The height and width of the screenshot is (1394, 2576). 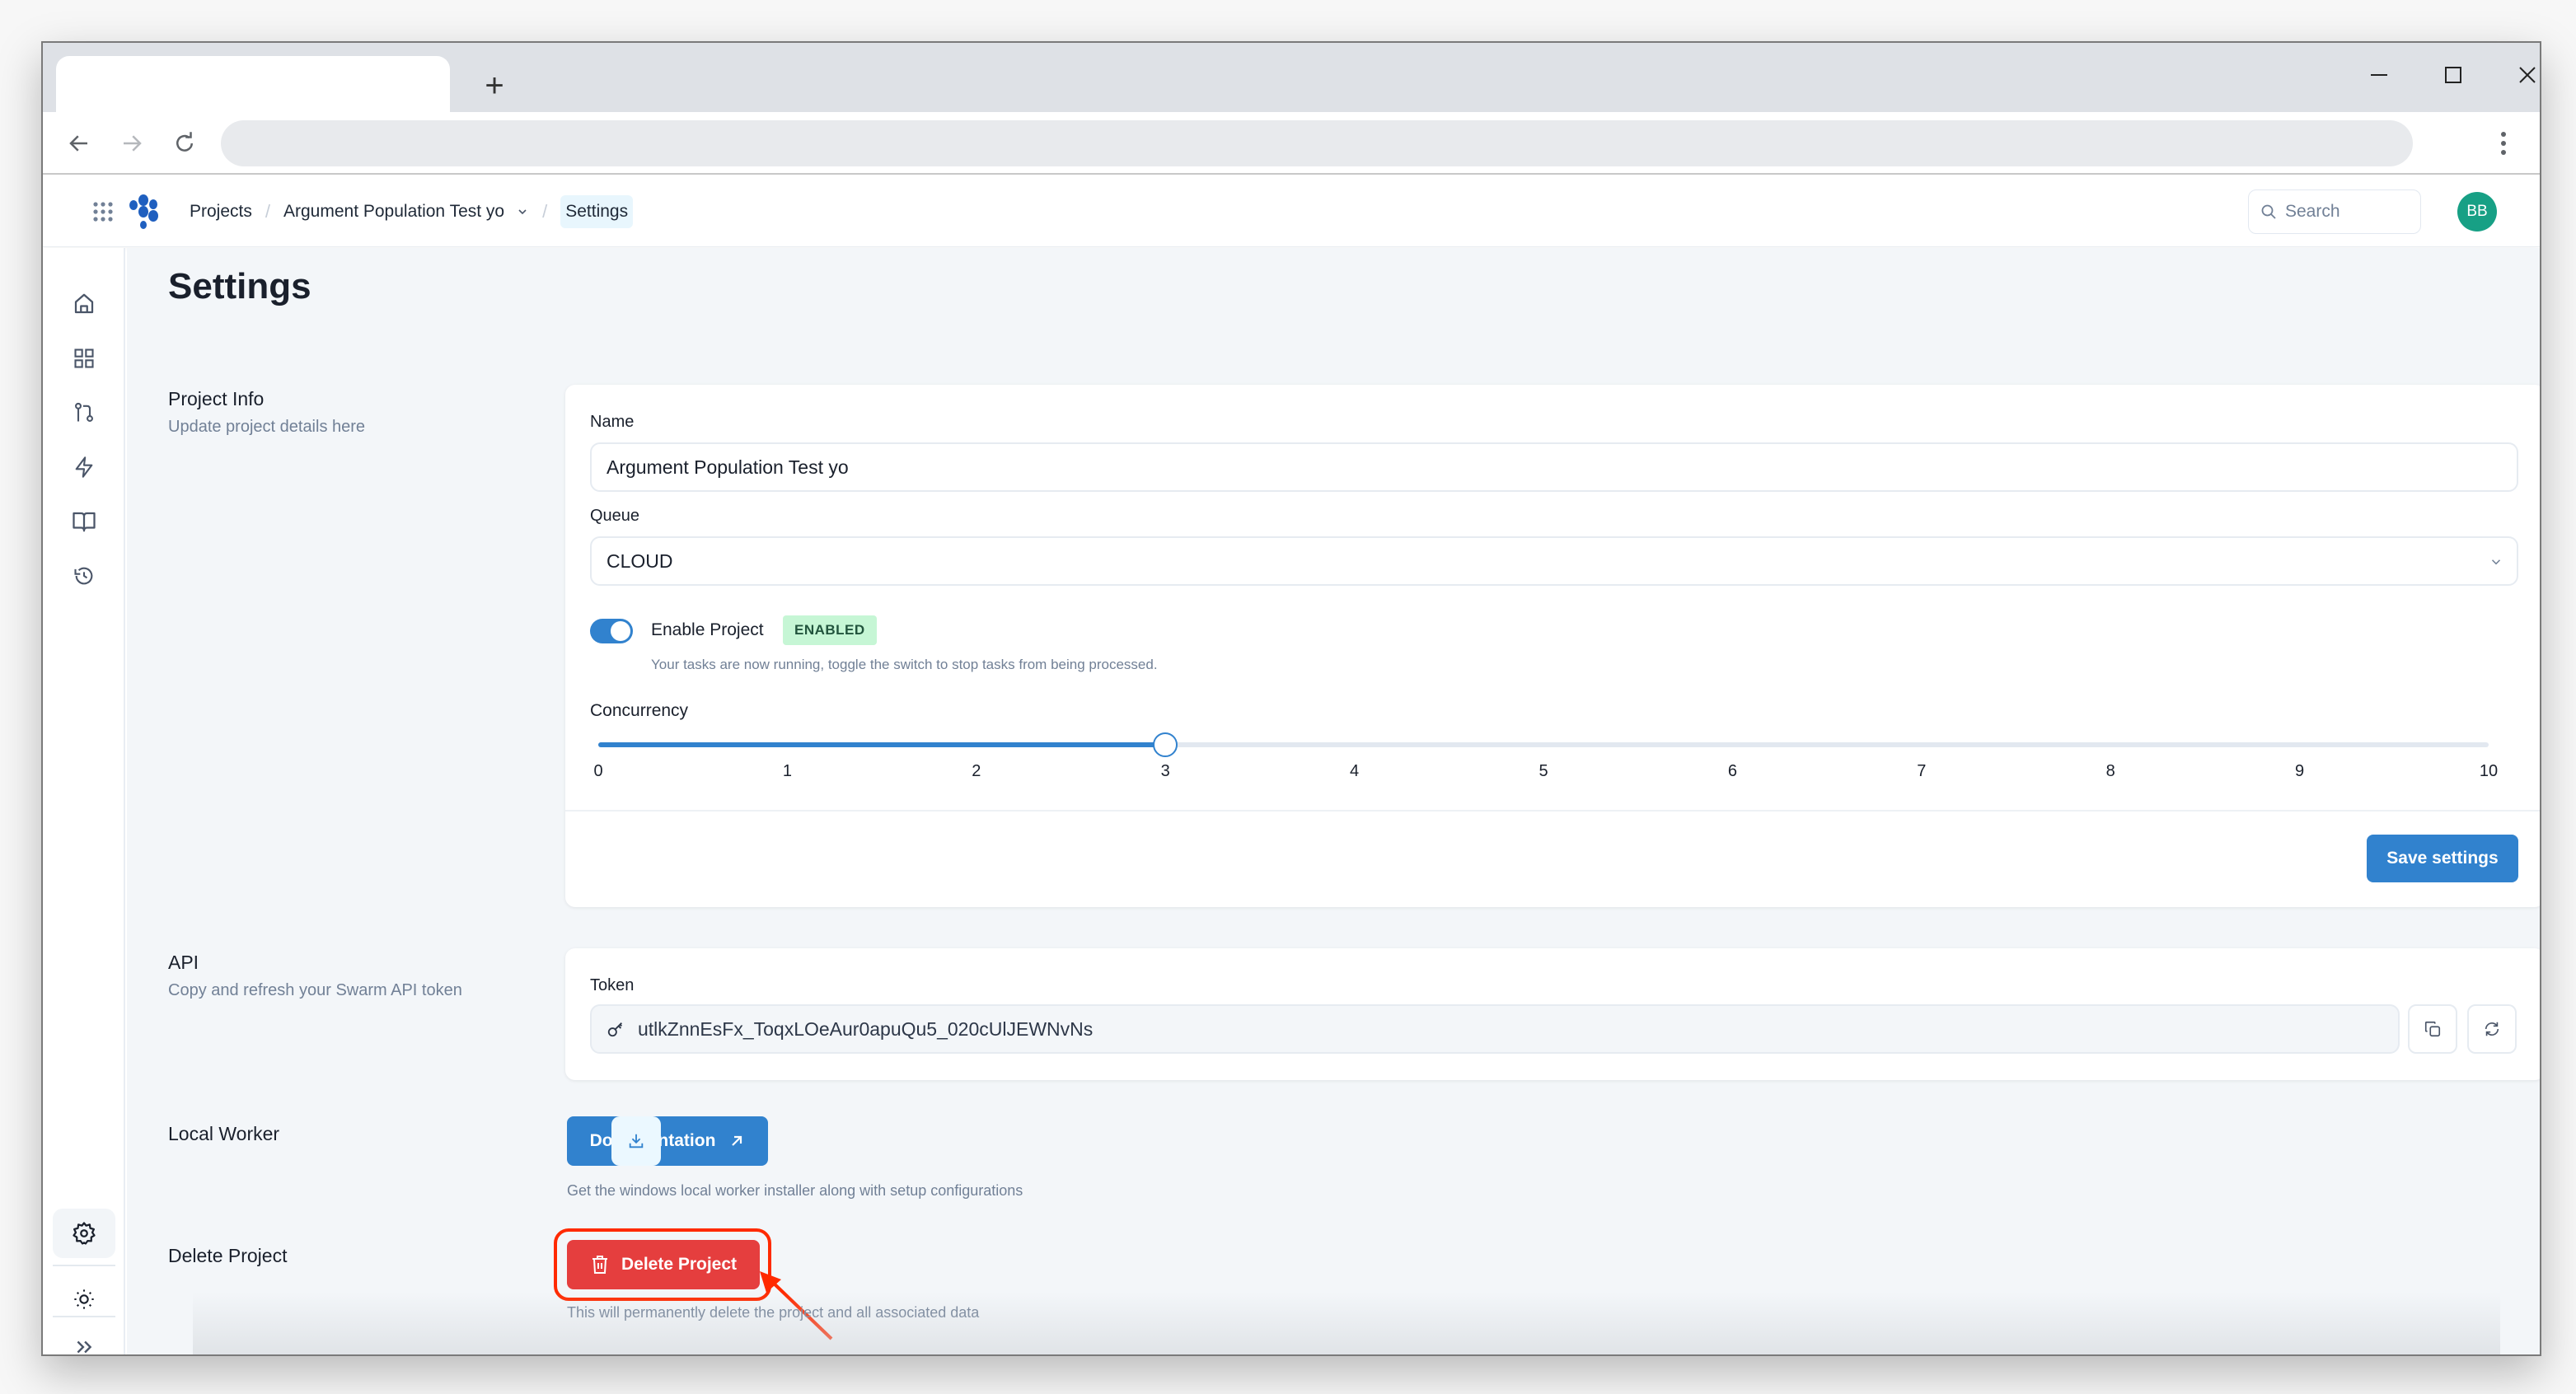 I want to click on section-title-project-info: Project Info, so click(x=216, y=399).